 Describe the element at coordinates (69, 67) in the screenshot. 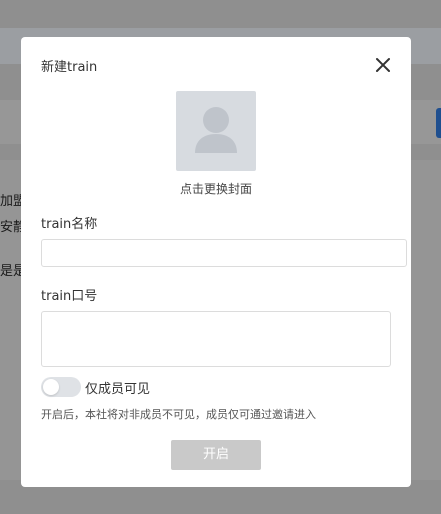

I see `dialog-title: 新建train` at that location.